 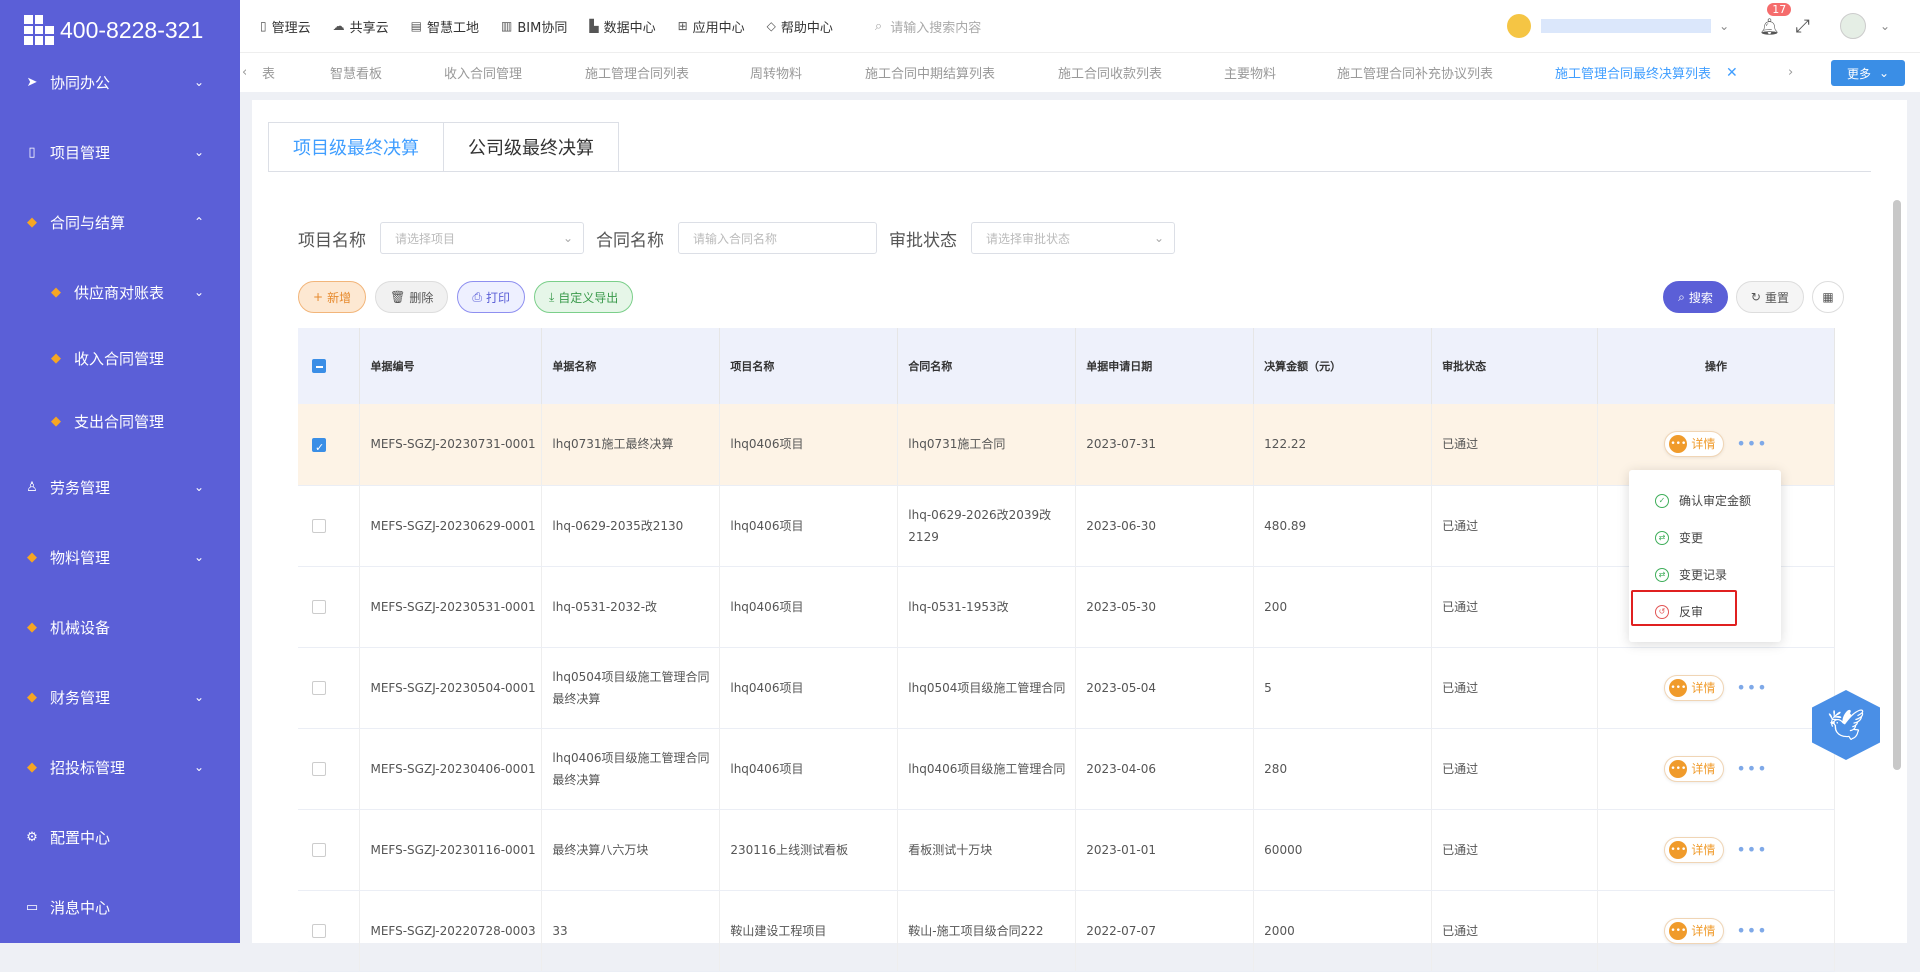 I want to click on cell-amount: 60000, so click(x=1343, y=850).